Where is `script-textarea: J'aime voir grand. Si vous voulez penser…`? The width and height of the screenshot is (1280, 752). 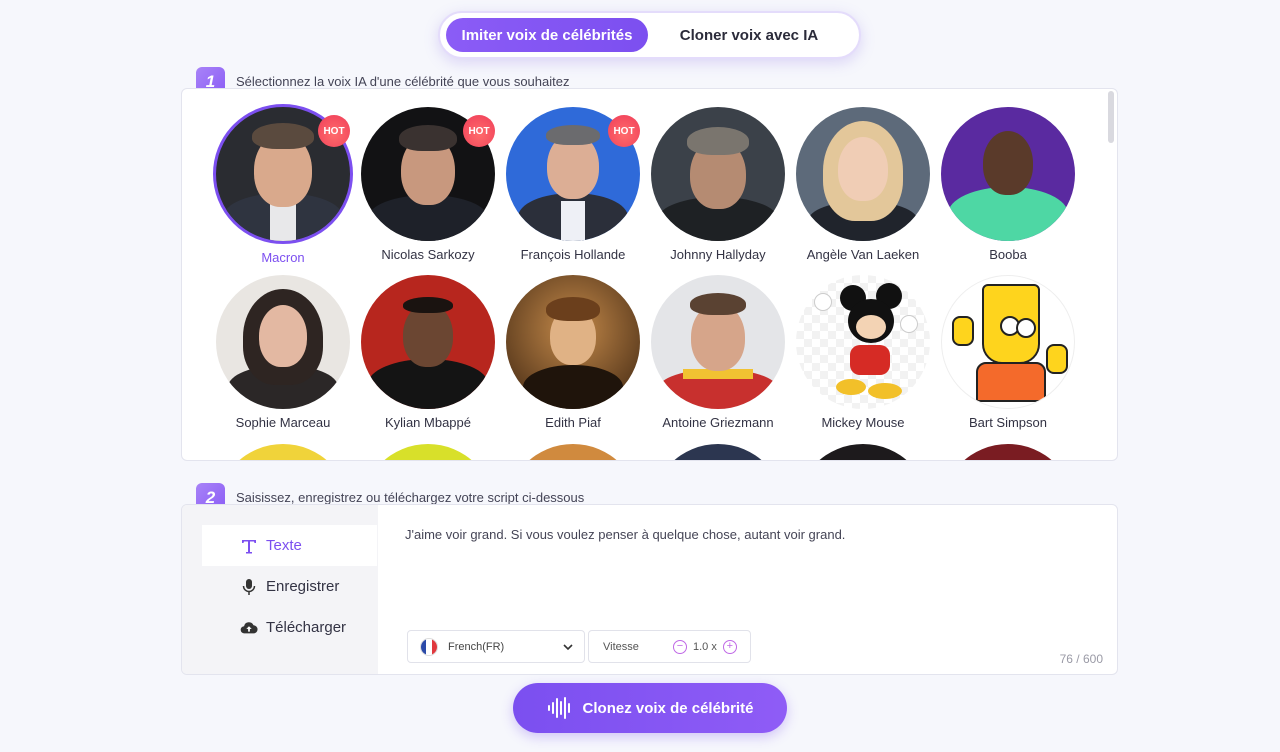 script-textarea: J'aime voir grand. Si vous voulez penser… is located at coordinates (625, 534).